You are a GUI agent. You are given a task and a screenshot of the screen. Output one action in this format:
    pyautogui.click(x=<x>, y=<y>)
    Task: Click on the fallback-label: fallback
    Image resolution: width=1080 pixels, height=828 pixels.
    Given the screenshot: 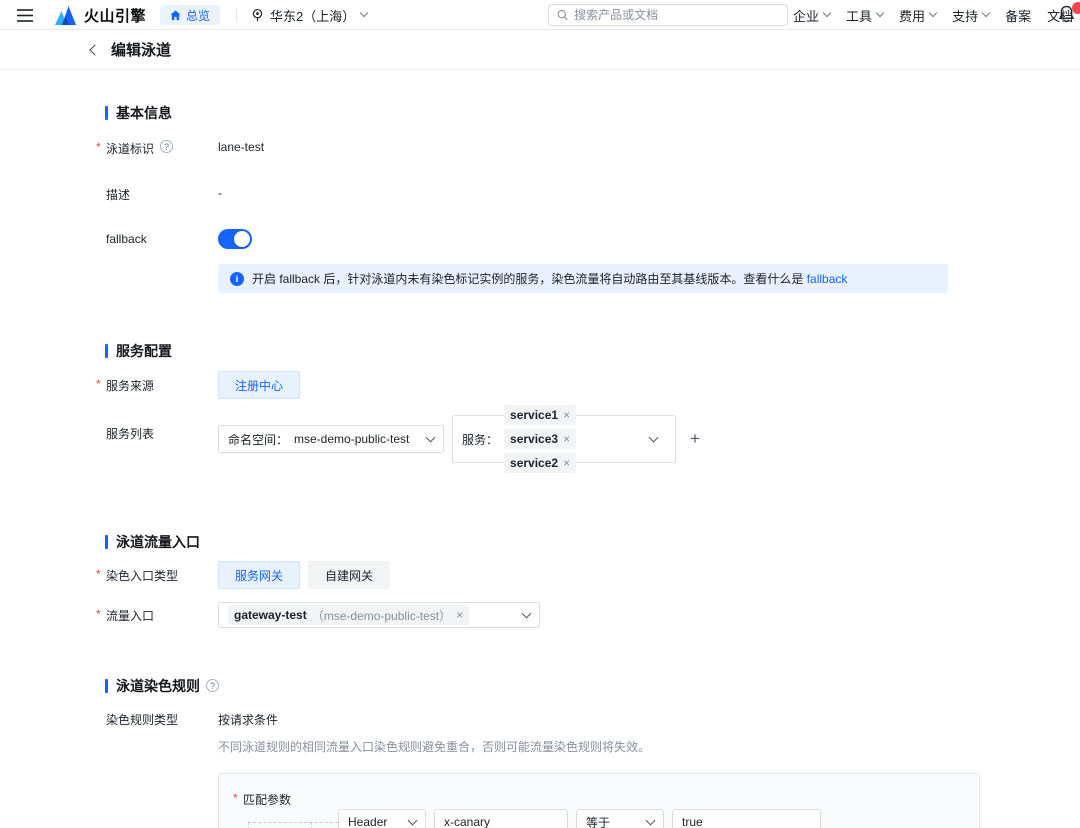 What is the action you would take?
    pyautogui.click(x=126, y=239)
    